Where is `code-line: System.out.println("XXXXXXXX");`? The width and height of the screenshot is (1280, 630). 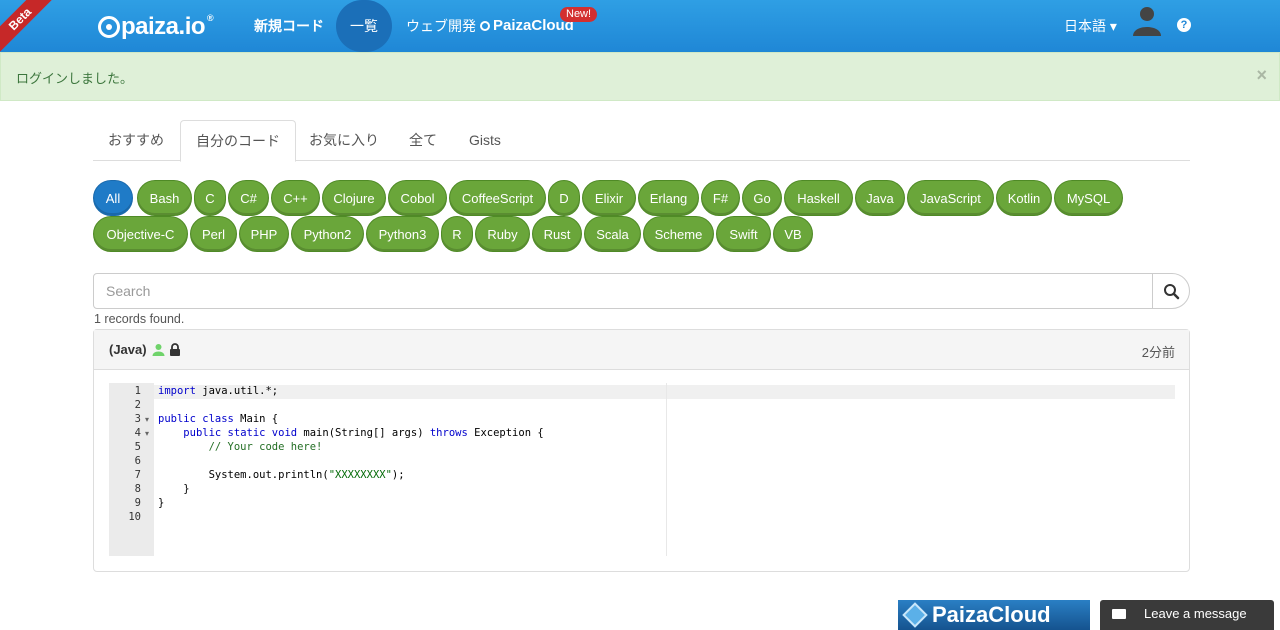
code-line: System.out.println("XXXXXXXX"); is located at coordinates (281, 475).